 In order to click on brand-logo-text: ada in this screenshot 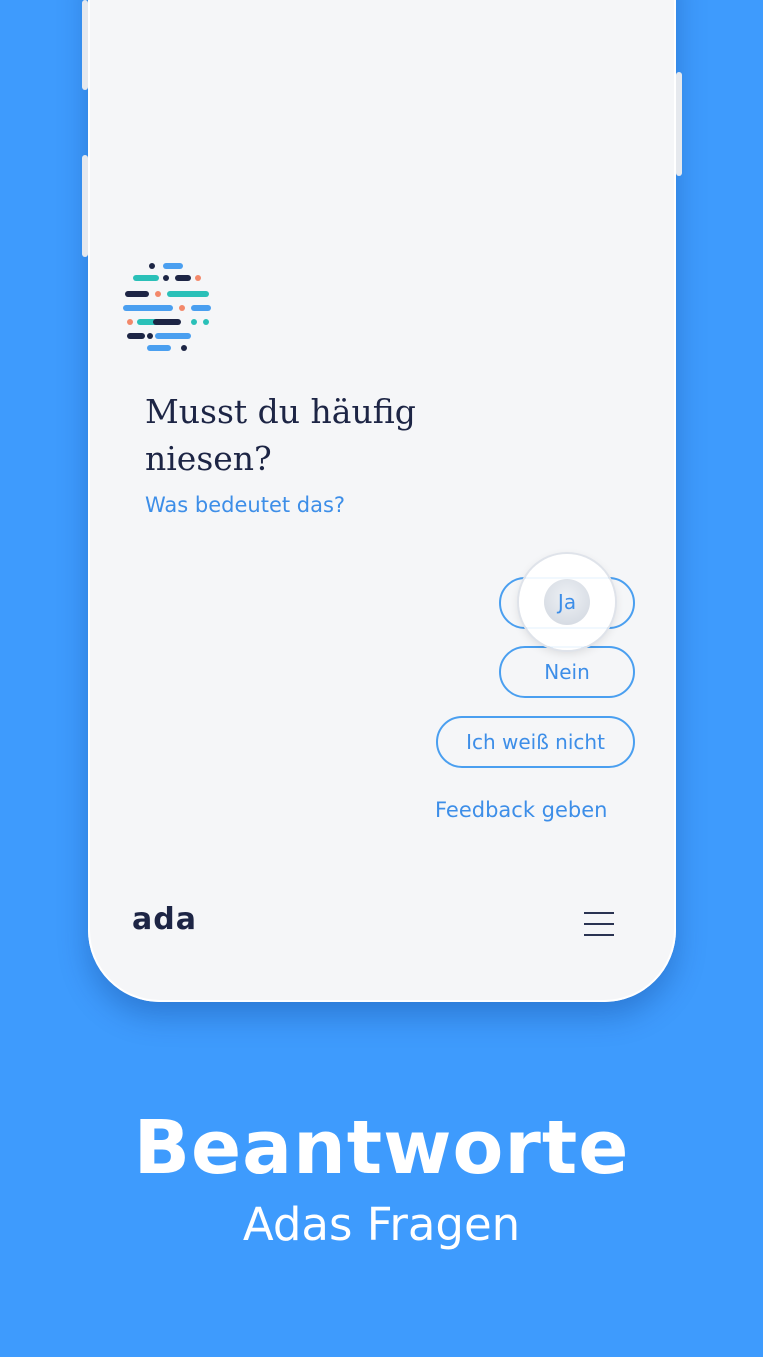, I will do `click(164, 919)`.